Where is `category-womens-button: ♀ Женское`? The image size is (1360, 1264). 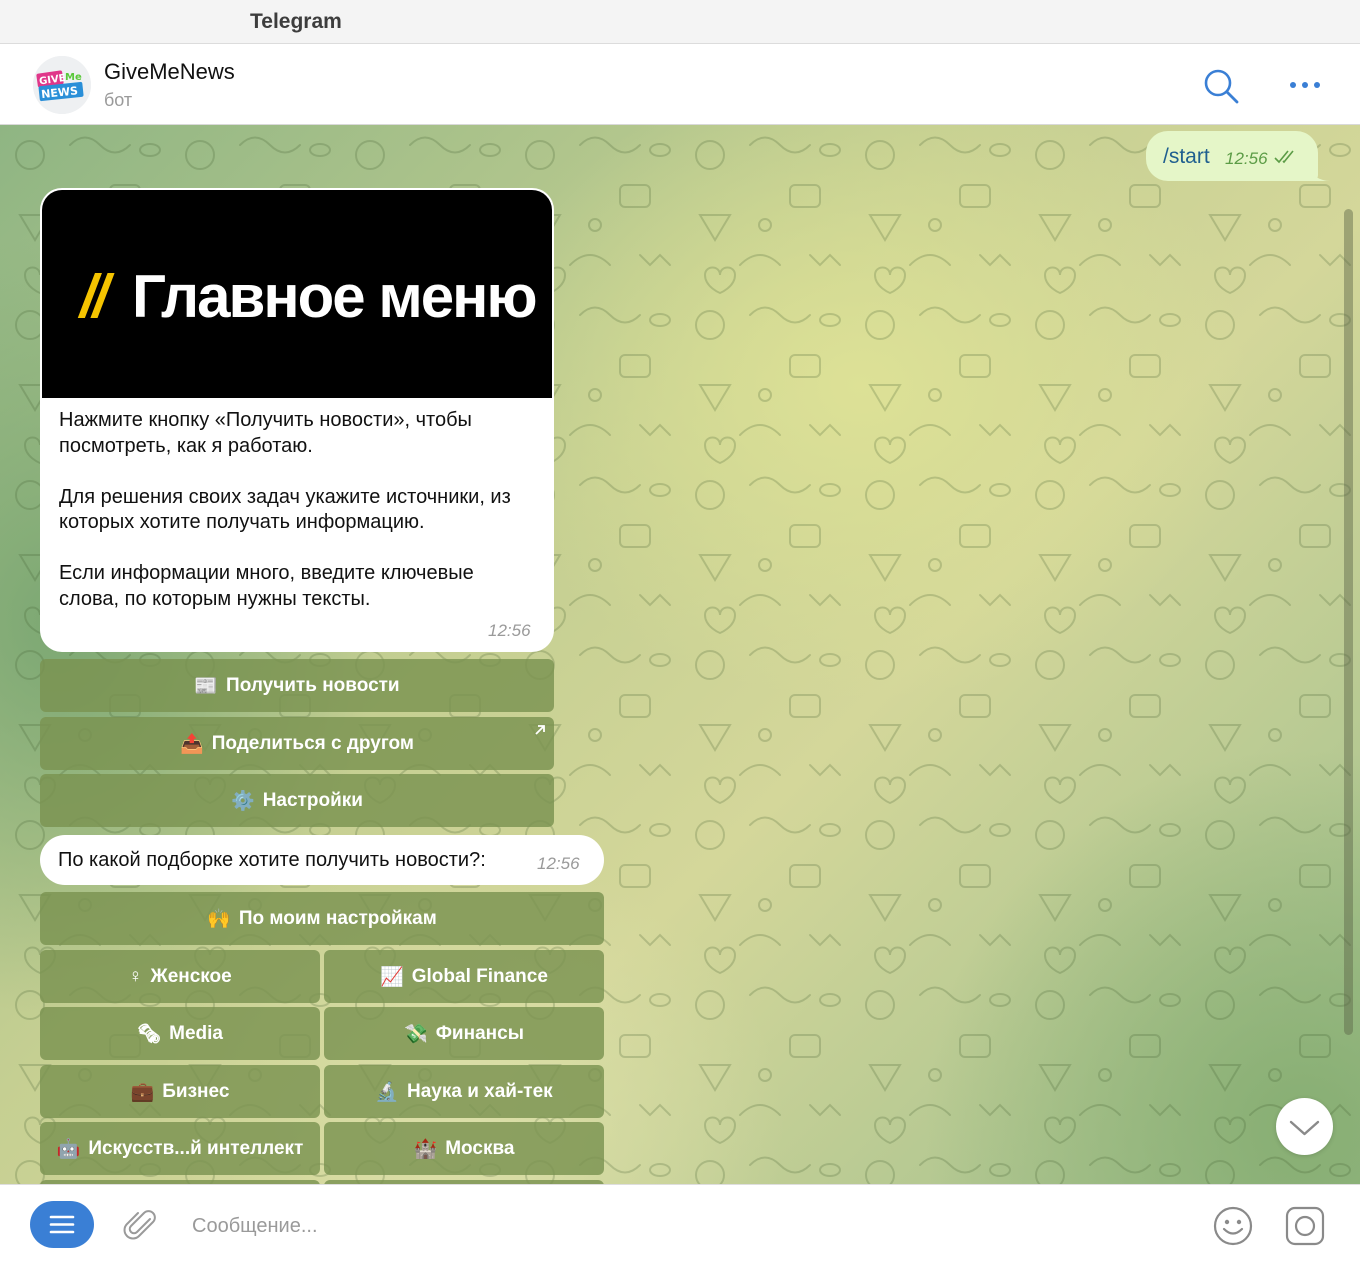
category-womens-button: ♀ Женское is located at coordinates (180, 976).